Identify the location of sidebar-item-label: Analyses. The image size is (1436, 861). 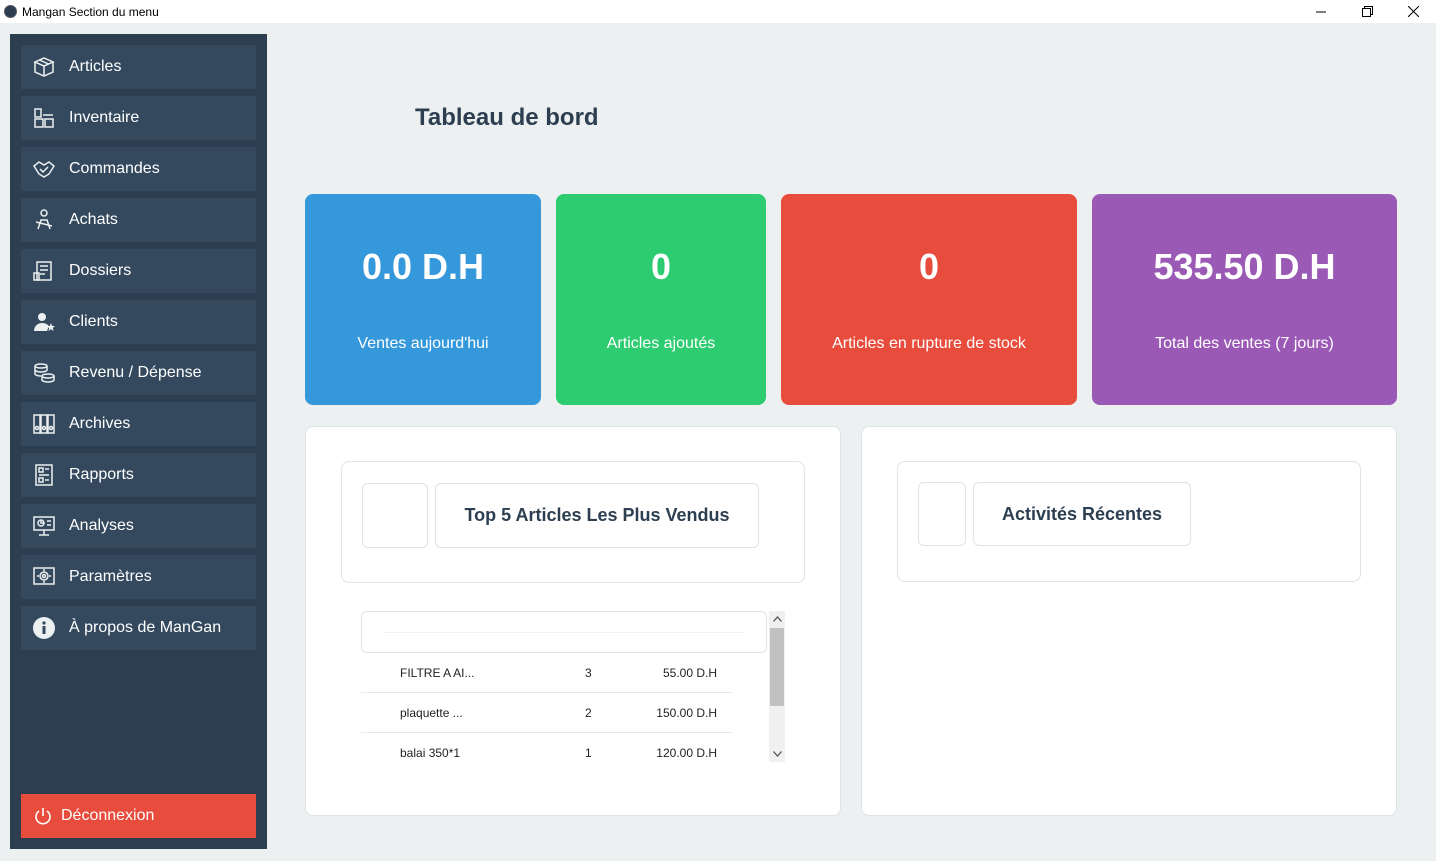
(101, 525).